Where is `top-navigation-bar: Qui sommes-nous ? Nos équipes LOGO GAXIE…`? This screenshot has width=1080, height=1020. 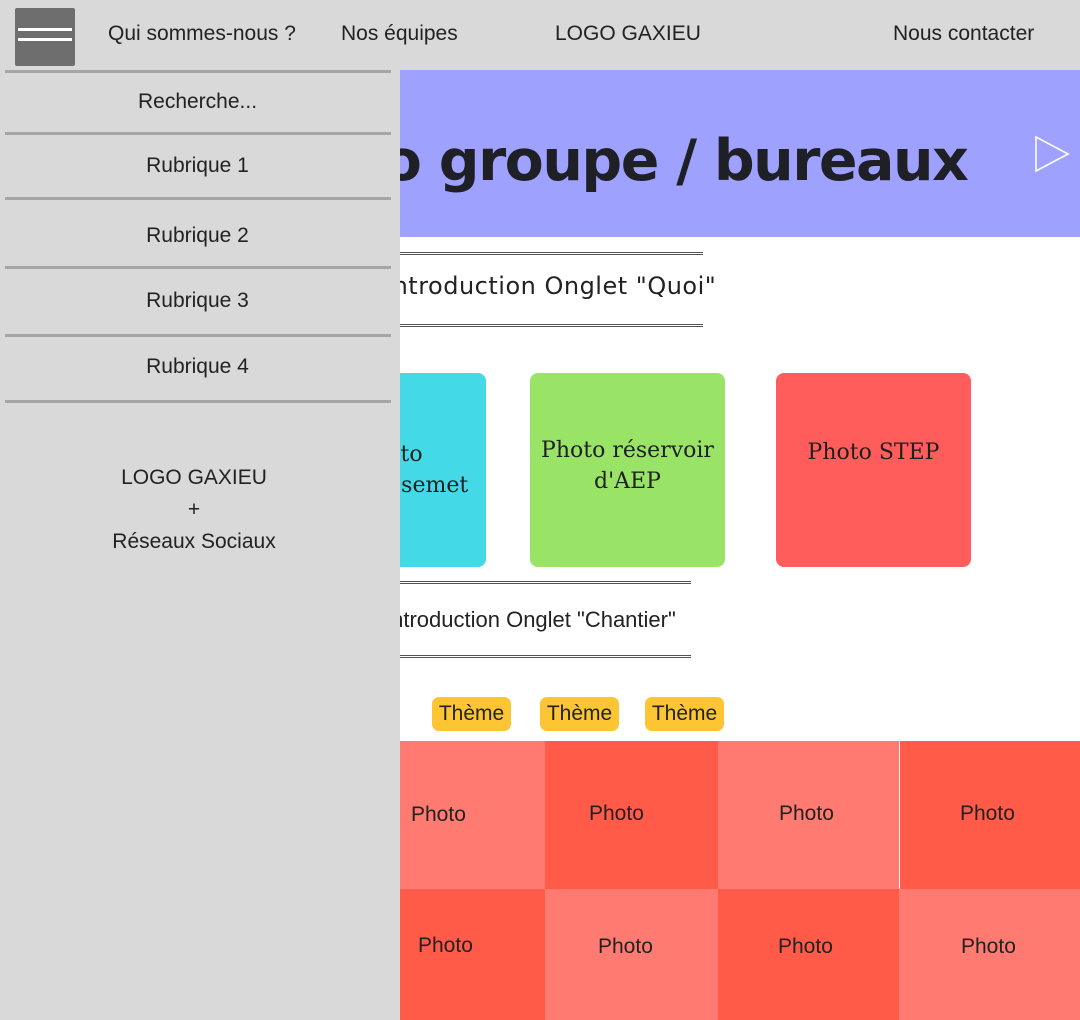
top-navigation-bar: Qui sommes-nous ? Nos équipes LOGO GAXIE… is located at coordinates (540, 35).